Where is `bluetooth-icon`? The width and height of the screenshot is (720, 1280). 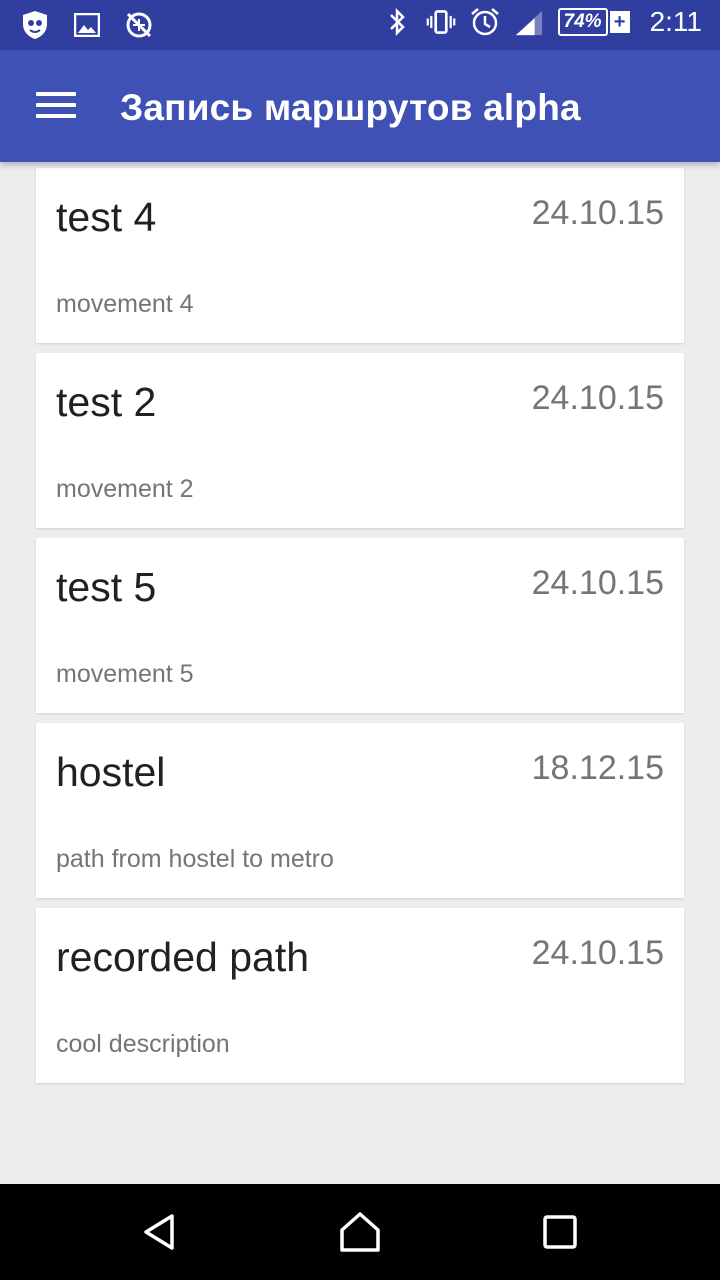
bluetooth-icon is located at coordinates (397, 22).